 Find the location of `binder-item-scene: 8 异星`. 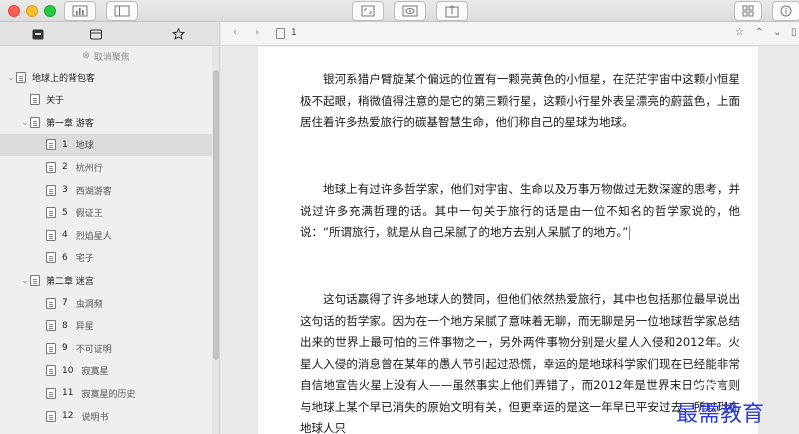

binder-item-scene: 8 异星 is located at coordinates (106, 326).